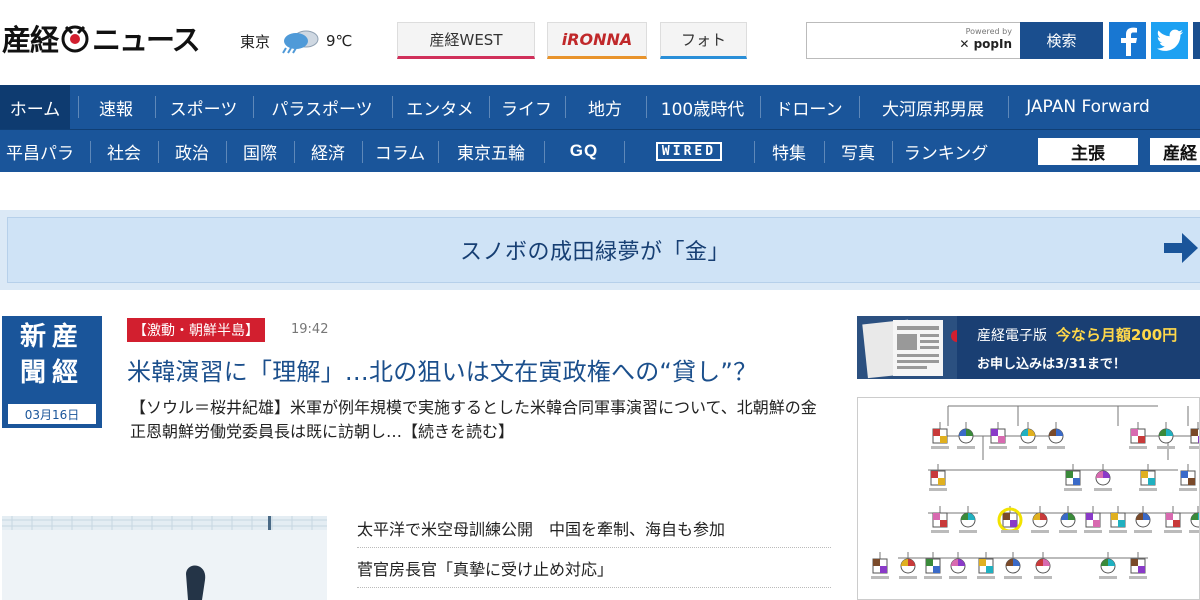 This screenshot has height=600, width=1200. I want to click on tab-sankei-west-label: 産経WEST, so click(466, 40).